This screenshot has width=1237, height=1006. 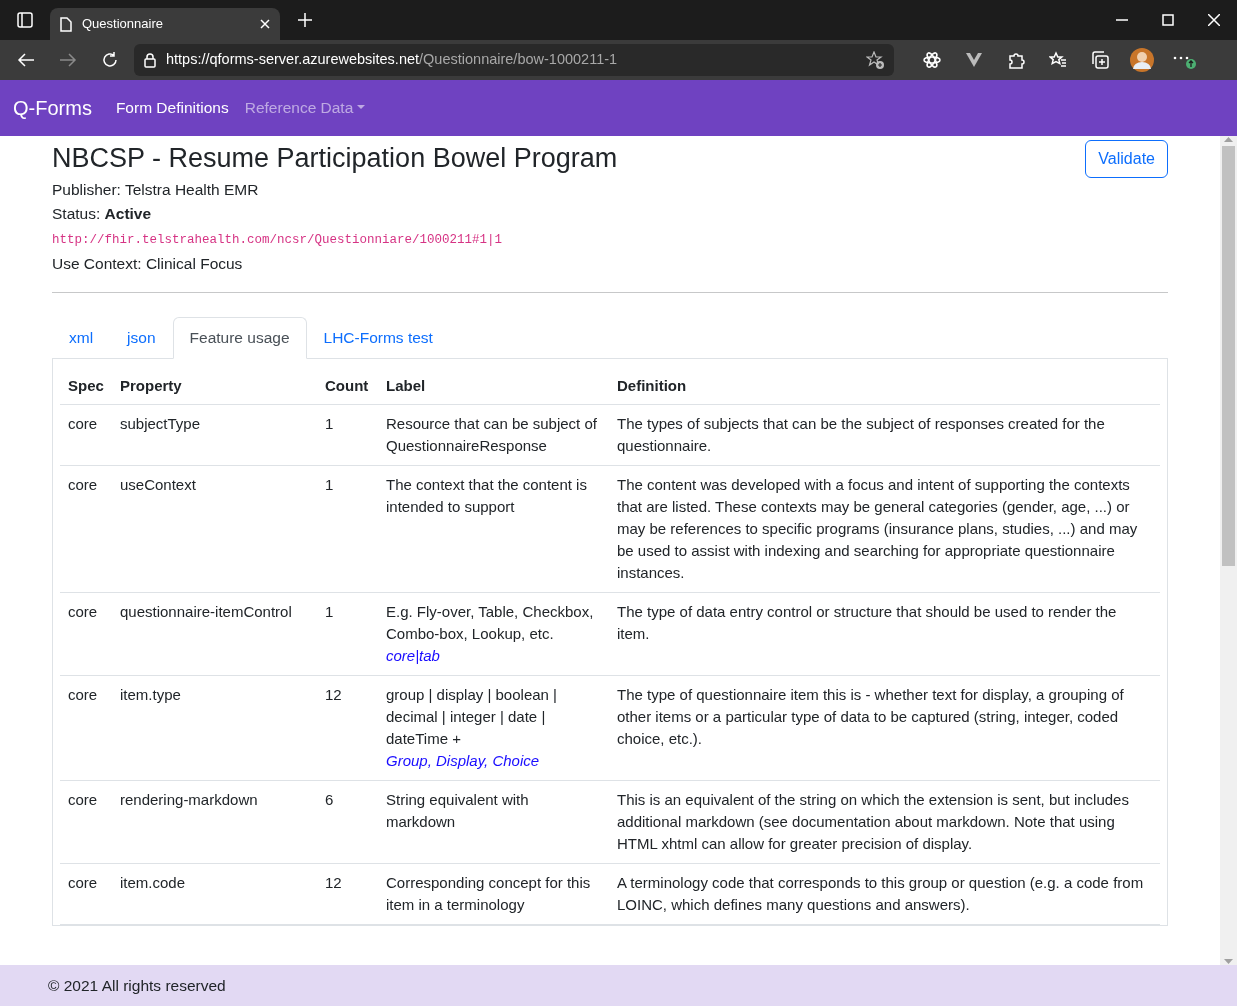 I want to click on table-cell: rendering-markdown, so click(x=214, y=822).